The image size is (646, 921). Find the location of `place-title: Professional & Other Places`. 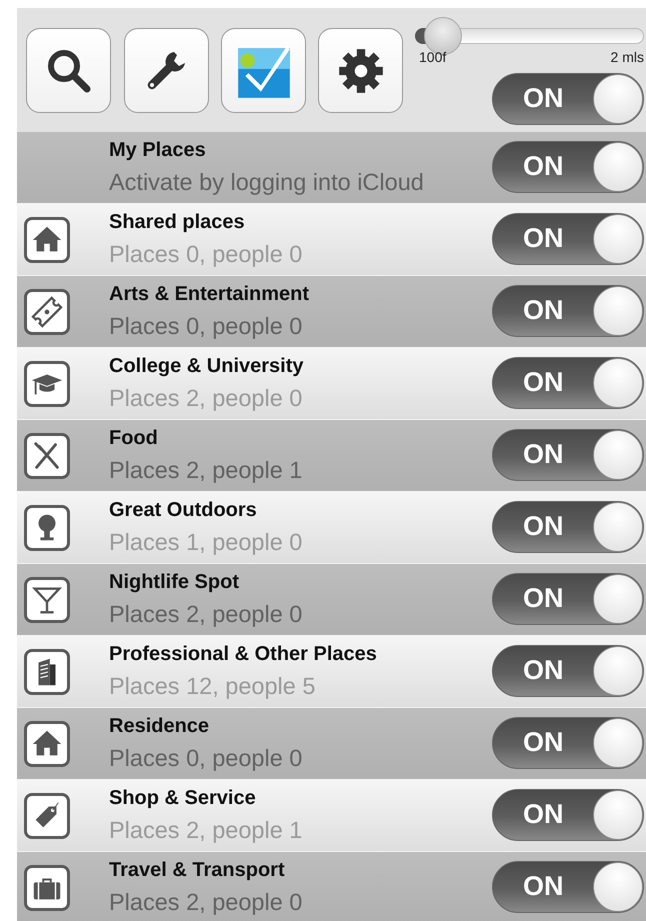

place-title: Professional & Other Places is located at coordinates (243, 653).